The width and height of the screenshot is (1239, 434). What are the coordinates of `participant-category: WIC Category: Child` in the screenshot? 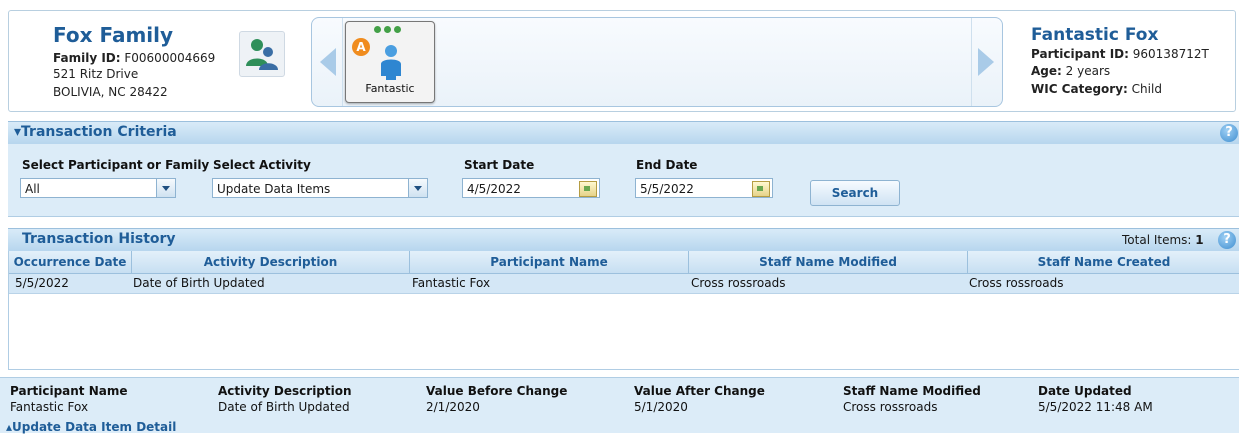 It's located at (1096, 89).